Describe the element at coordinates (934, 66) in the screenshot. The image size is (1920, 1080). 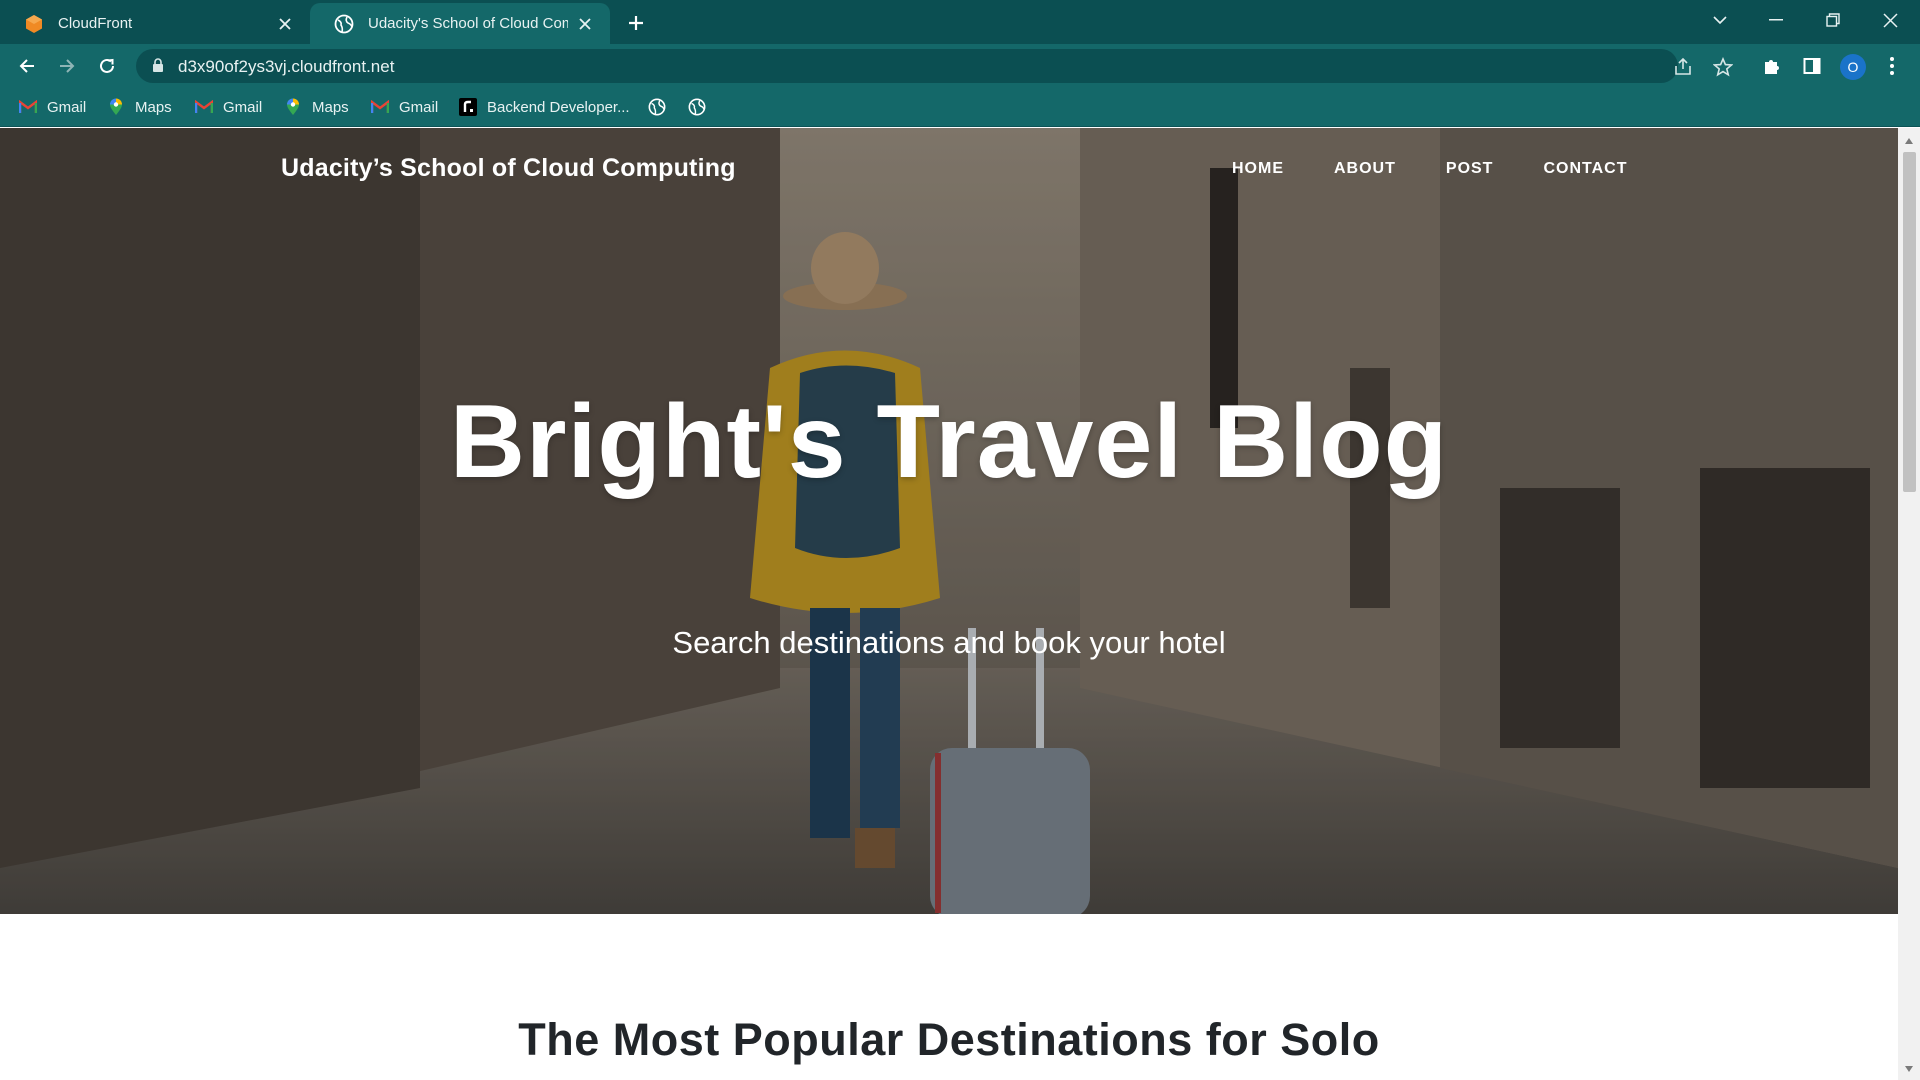
I see `address-bar: d3x90of2ys3vj.cloudfront.net` at that location.